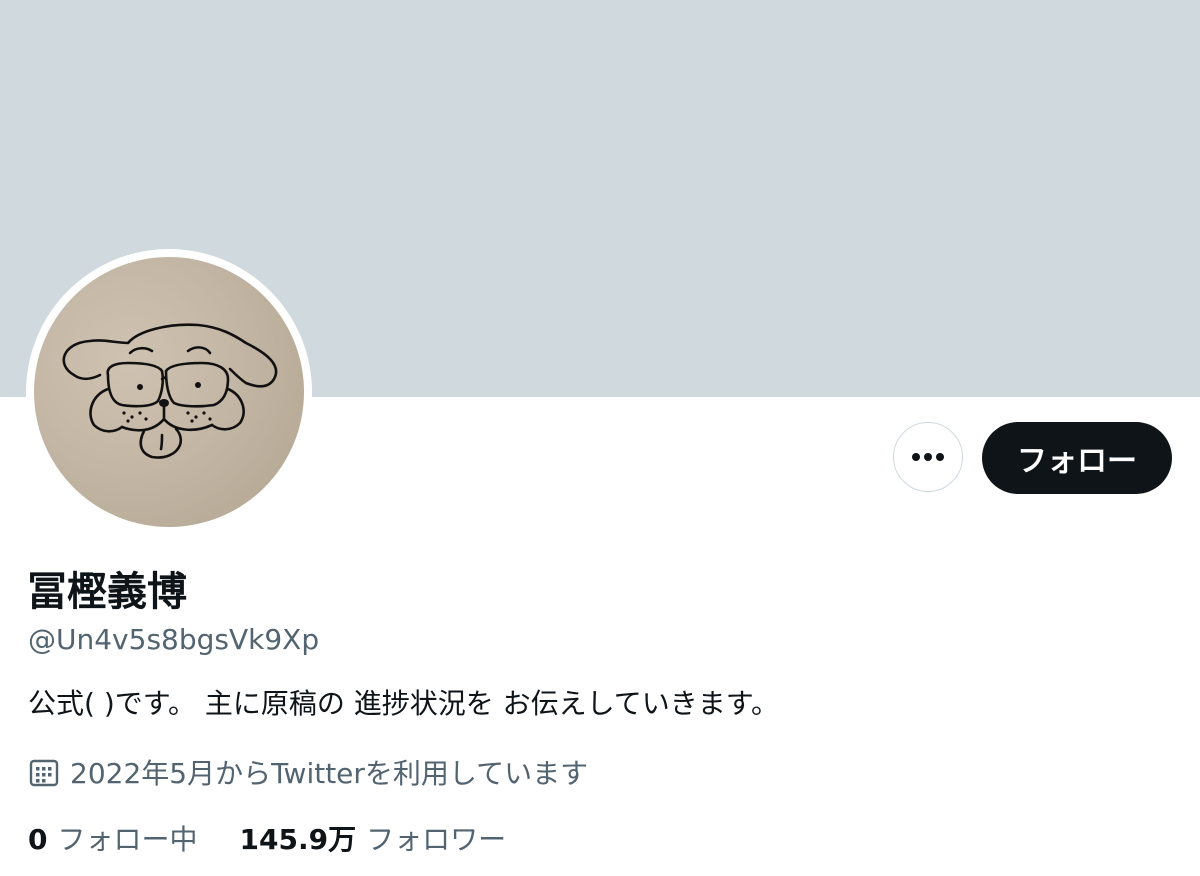 The width and height of the screenshot is (1200, 876). Describe the element at coordinates (404, 703) in the screenshot. I see `profile-bio: 公式( )です。 主に原稿の 進捗状況を お伝えしていきます。` at that location.